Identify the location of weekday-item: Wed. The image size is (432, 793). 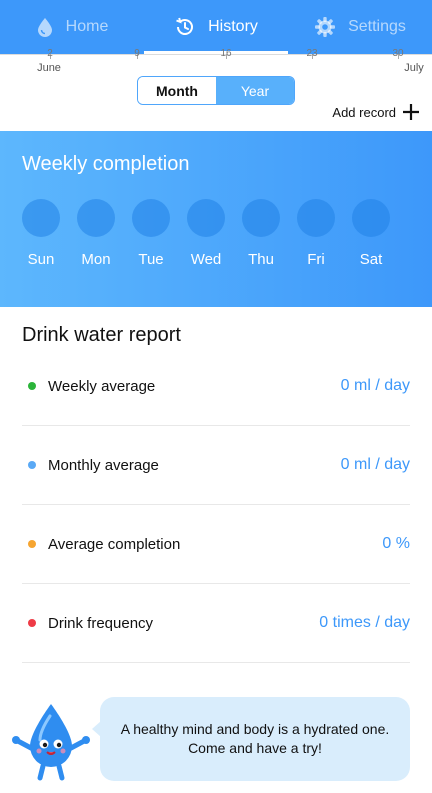
(206, 233).